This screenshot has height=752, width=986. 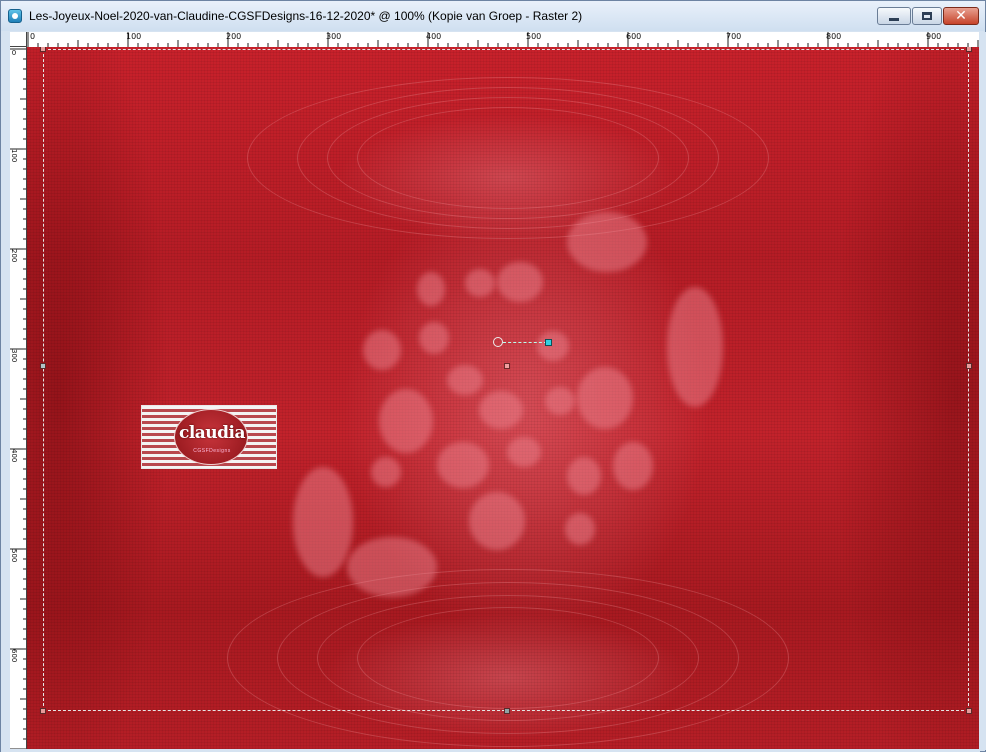 I want to click on ruler-label-800: 800, so click(x=834, y=36).